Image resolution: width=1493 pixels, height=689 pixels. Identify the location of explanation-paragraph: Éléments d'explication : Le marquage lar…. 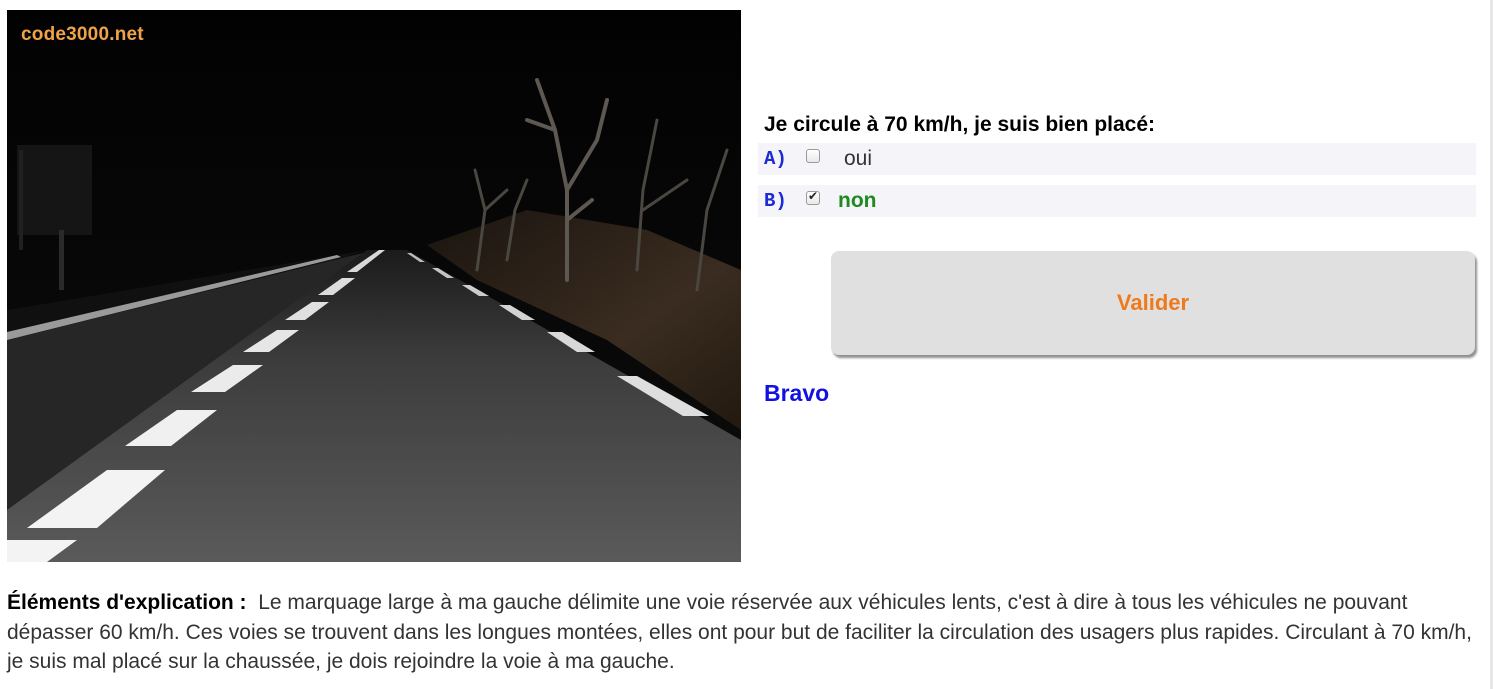
(742, 632).